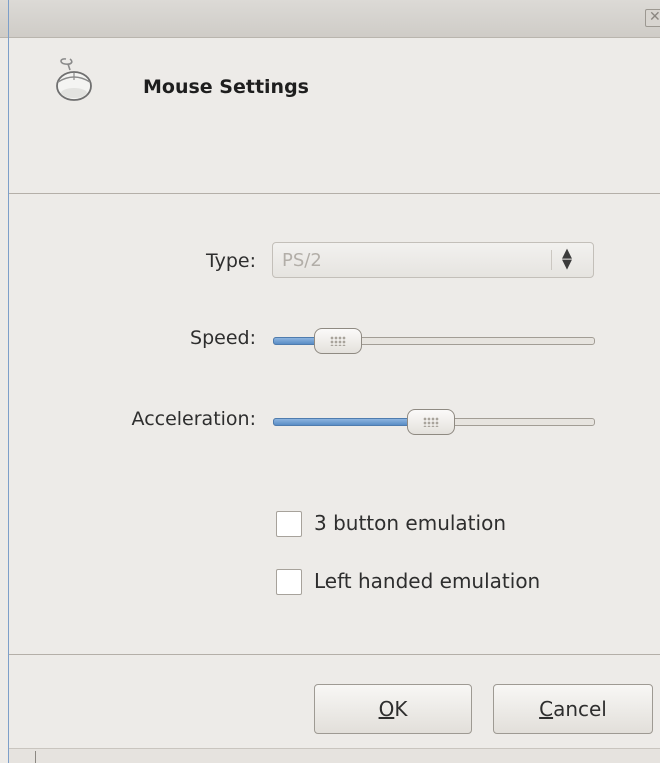 Image resolution: width=660 pixels, height=763 pixels. What do you see at coordinates (567, 264) in the screenshot?
I see `arrow-down-icon: ▼` at bounding box center [567, 264].